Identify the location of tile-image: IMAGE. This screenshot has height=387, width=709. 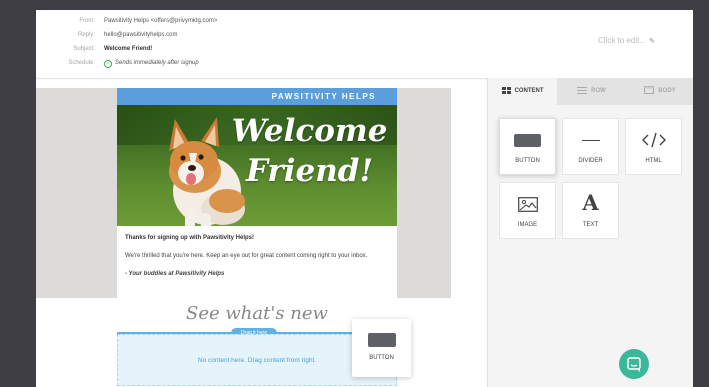
(527, 210).